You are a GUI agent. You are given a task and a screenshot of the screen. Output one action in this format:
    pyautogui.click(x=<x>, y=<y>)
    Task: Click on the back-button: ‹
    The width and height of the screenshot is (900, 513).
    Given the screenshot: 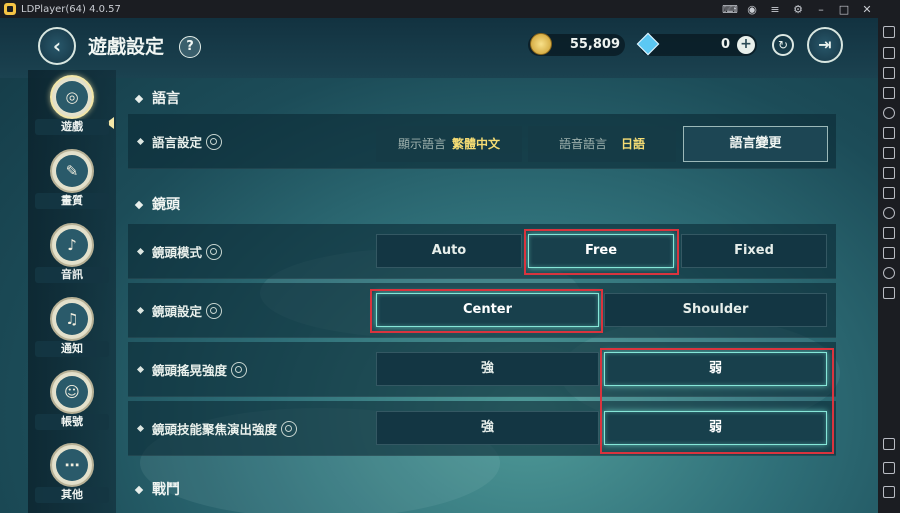 What is the action you would take?
    pyautogui.click(x=57, y=46)
    